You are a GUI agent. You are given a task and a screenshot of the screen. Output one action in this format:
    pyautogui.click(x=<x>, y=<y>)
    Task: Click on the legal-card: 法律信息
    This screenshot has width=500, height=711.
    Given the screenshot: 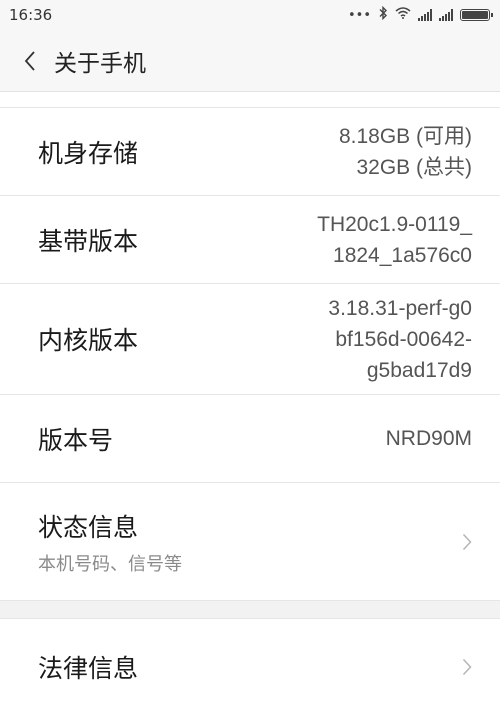 What is the action you would take?
    pyautogui.click(x=250, y=665)
    